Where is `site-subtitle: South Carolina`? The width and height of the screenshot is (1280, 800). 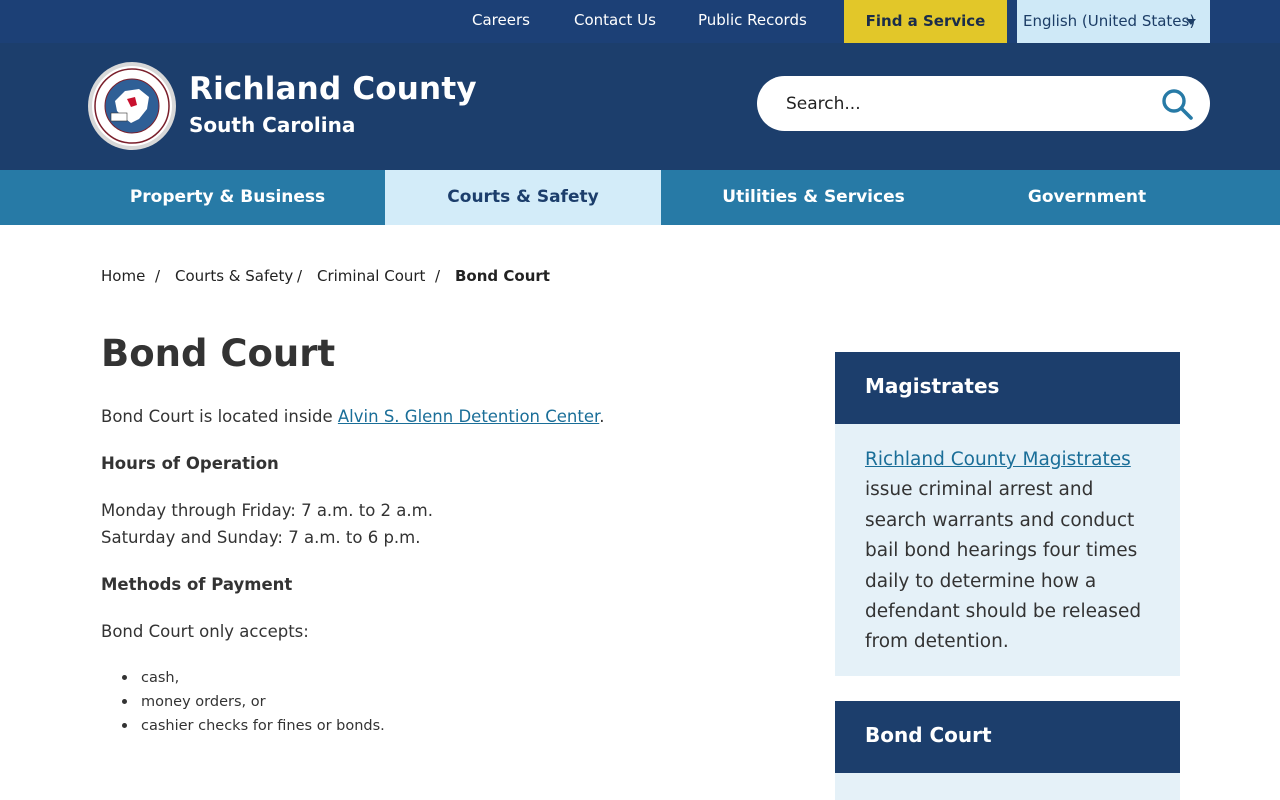
site-subtitle: South Carolina is located at coordinates (272, 125).